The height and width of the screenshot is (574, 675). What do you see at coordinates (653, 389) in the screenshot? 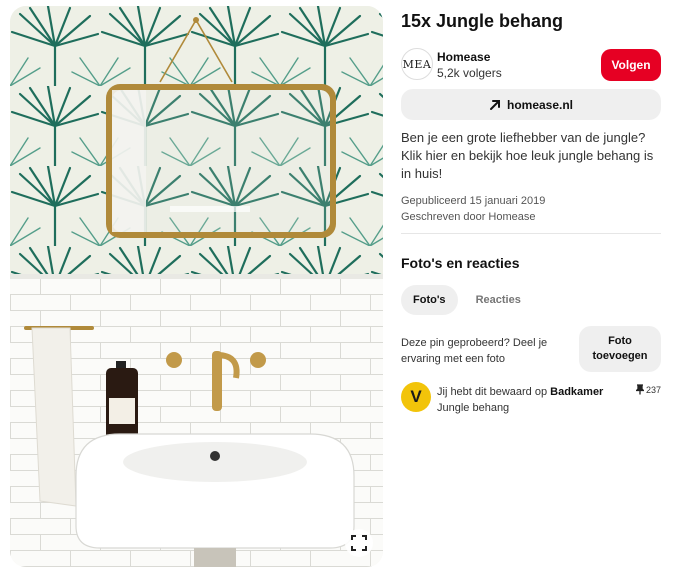
I see `pin-count-value: 237` at bounding box center [653, 389].